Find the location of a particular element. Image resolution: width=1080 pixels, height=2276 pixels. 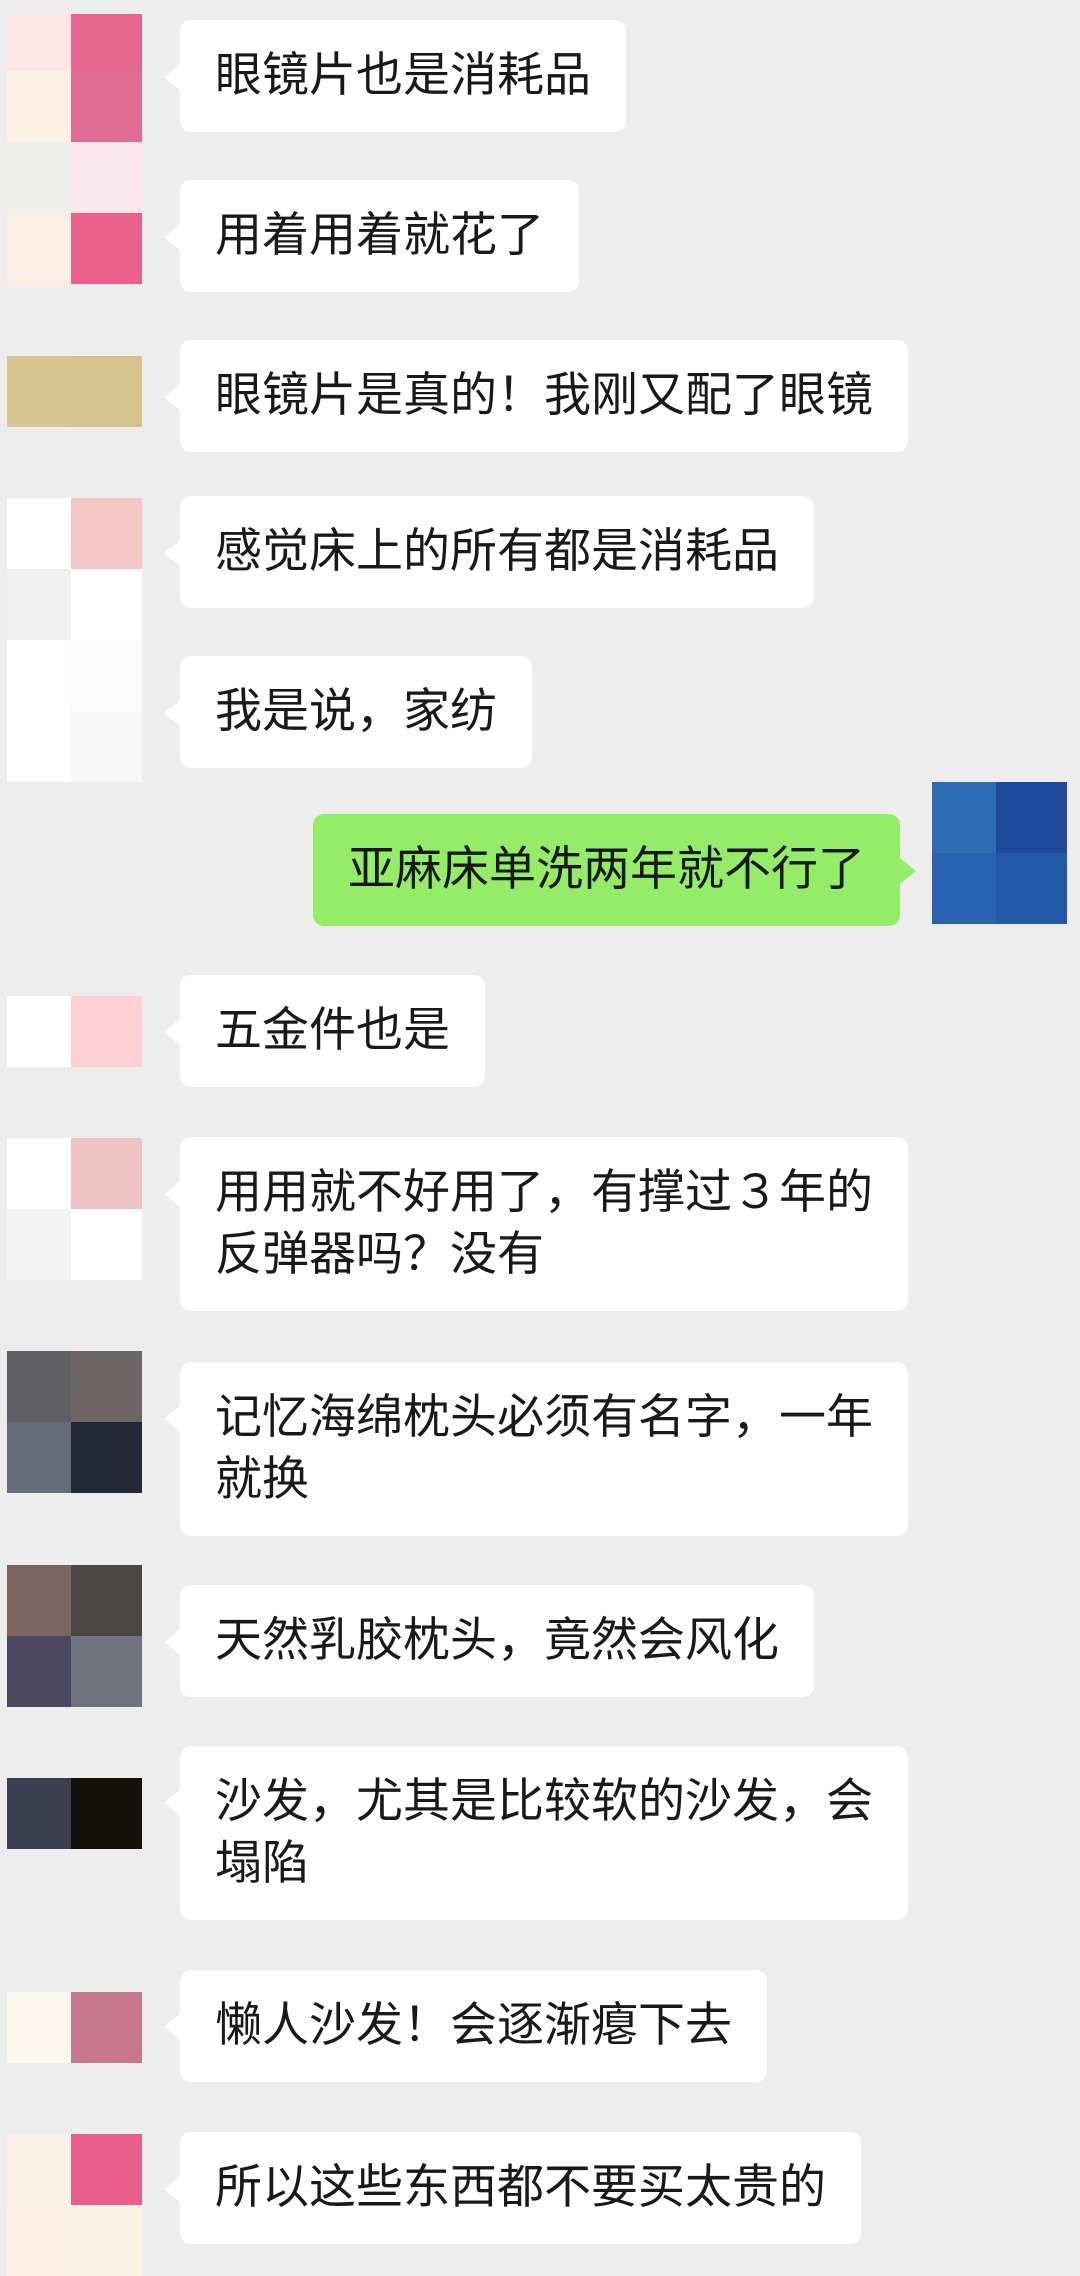

message-text: 就换 is located at coordinates (262, 1479).